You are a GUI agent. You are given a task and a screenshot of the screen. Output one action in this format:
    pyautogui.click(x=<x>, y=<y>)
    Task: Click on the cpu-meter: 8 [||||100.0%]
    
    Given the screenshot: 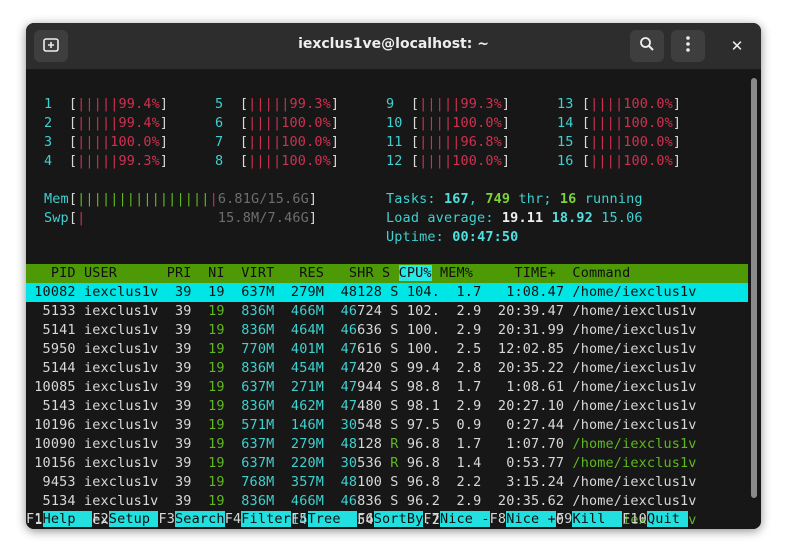 What is the action you would take?
    pyautogui.click(x=277, y=161)
    